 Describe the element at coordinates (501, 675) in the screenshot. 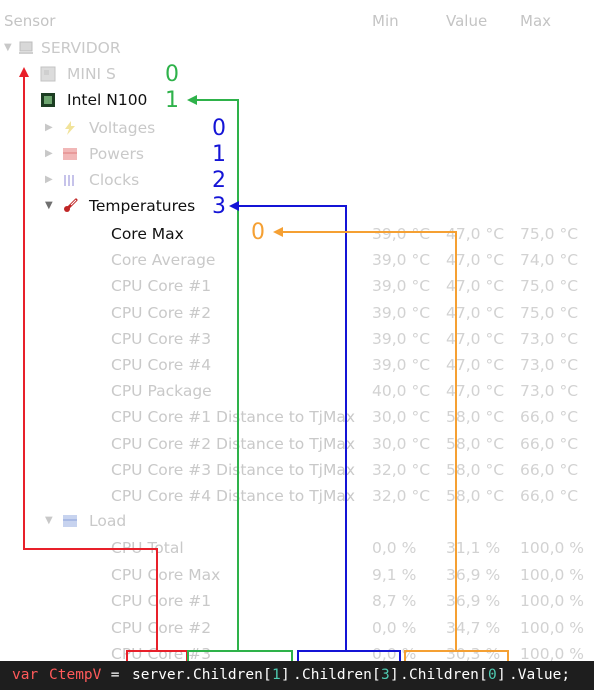

I see `code-bracket: ]` at that location.